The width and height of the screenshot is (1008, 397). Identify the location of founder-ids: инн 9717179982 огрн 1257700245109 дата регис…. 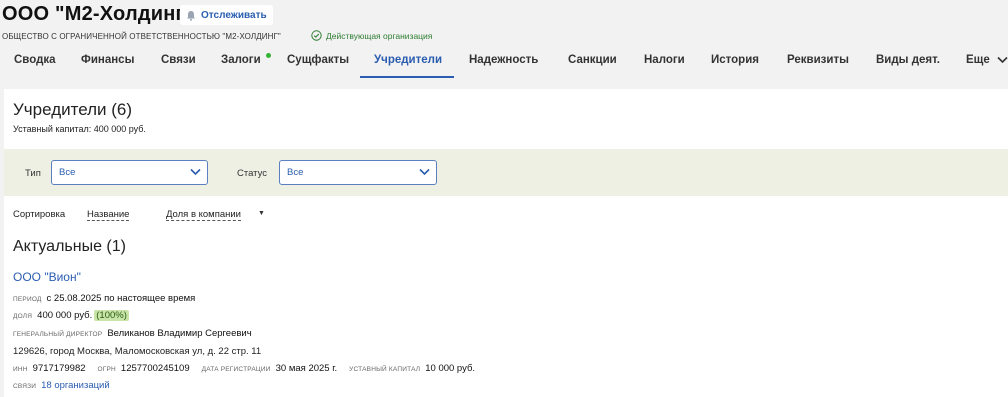
(244, 368).